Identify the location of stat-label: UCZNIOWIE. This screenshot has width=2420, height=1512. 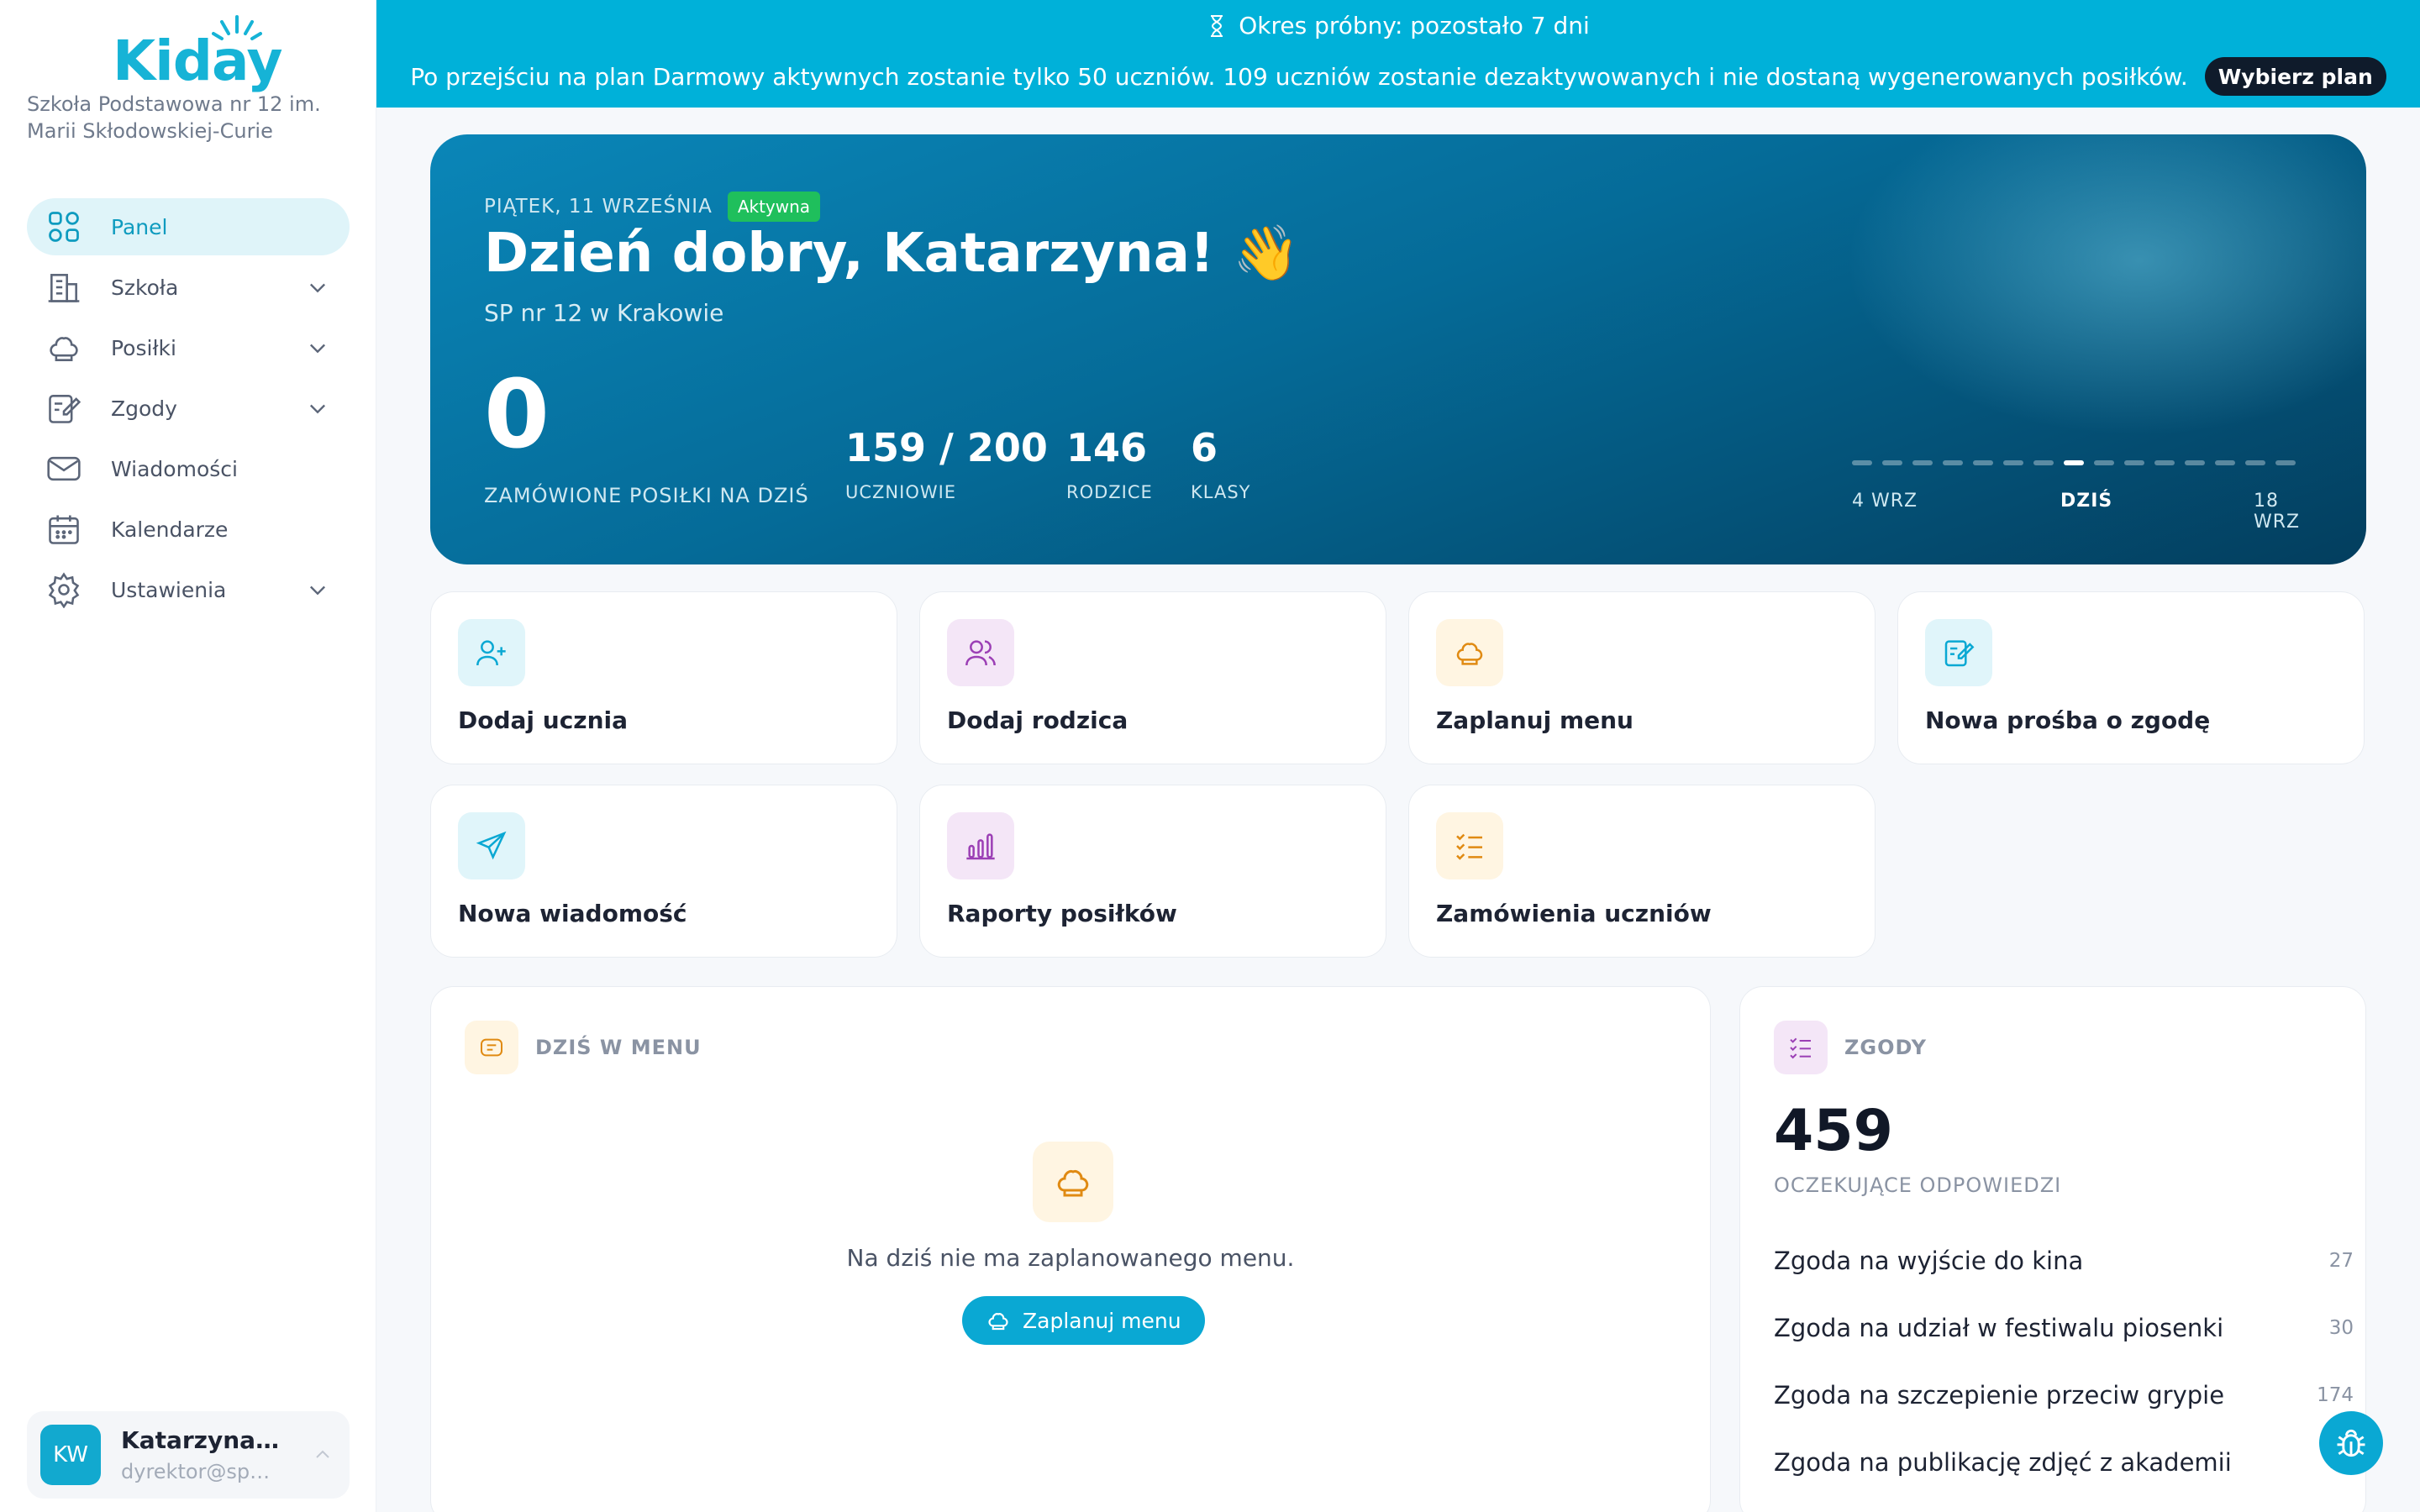
(901, 492).